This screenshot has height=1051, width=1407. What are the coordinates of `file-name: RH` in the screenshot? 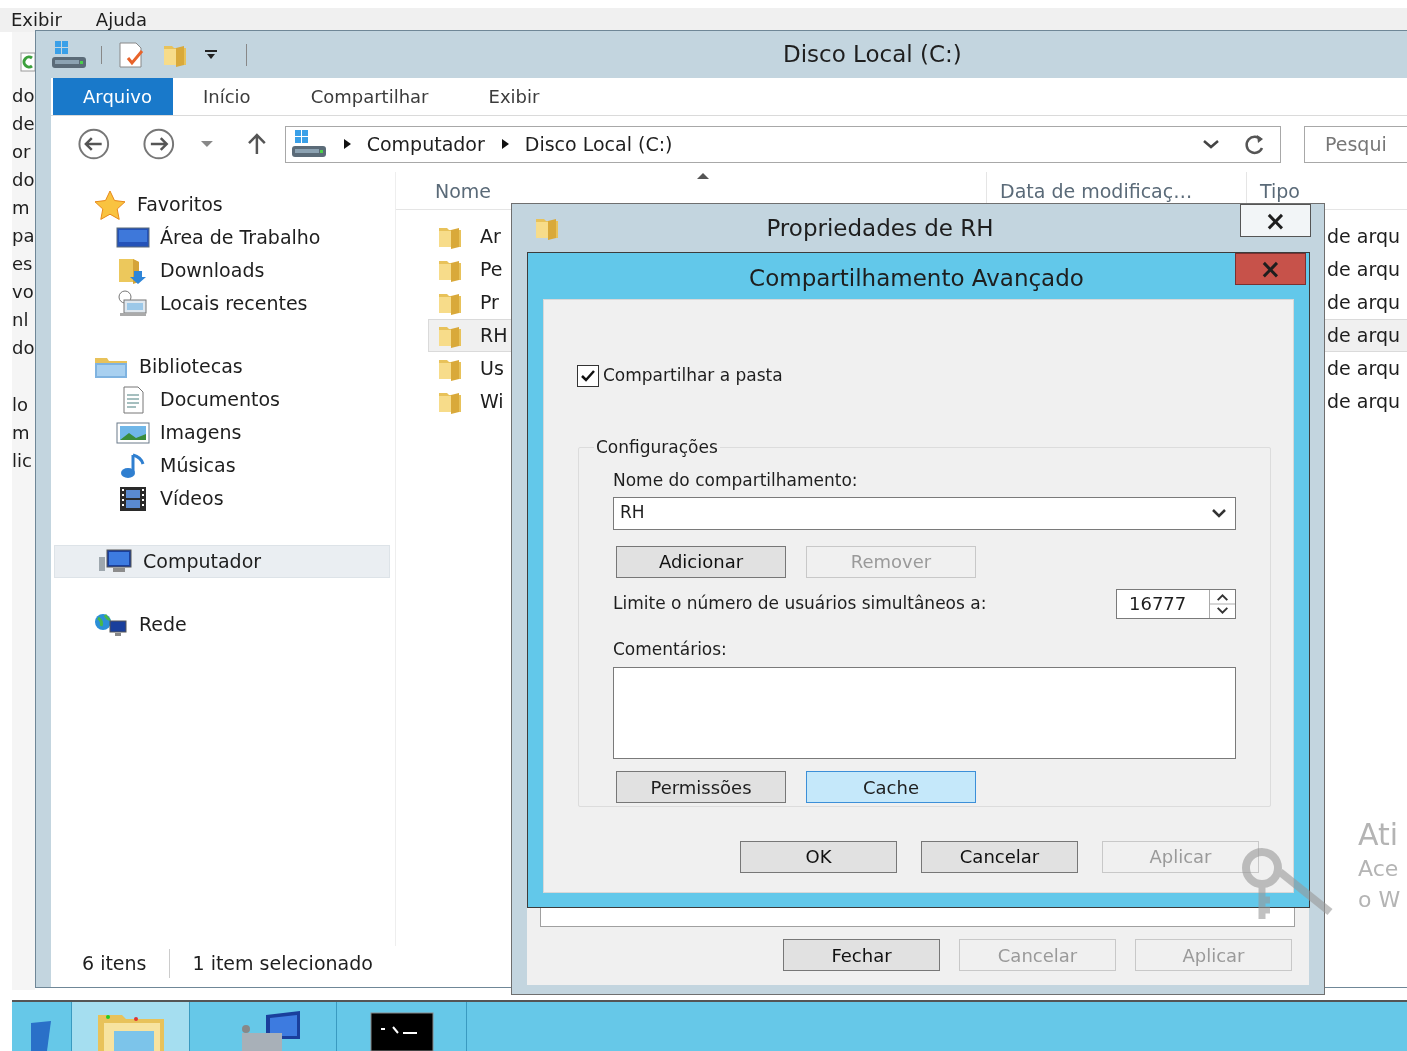 It's located at (494, 336).